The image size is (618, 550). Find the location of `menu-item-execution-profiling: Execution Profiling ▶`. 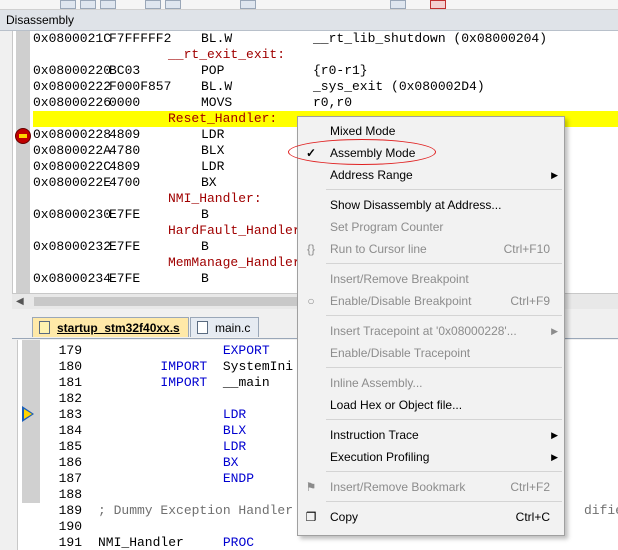

menu-item-execution-profiling: Execution Profiling ▶ is located at coordinates (431, 457).